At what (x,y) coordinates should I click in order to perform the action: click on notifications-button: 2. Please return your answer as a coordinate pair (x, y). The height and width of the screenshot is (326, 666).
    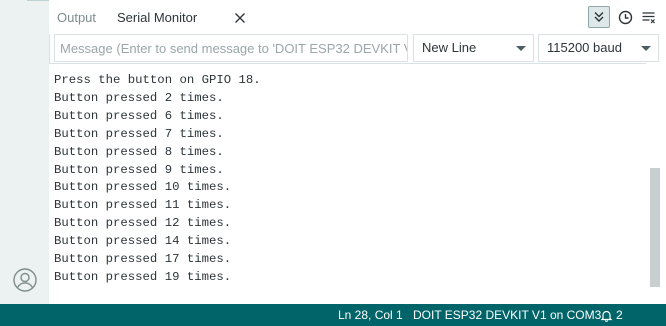
    Looking at the image, I should click on (611, 315).